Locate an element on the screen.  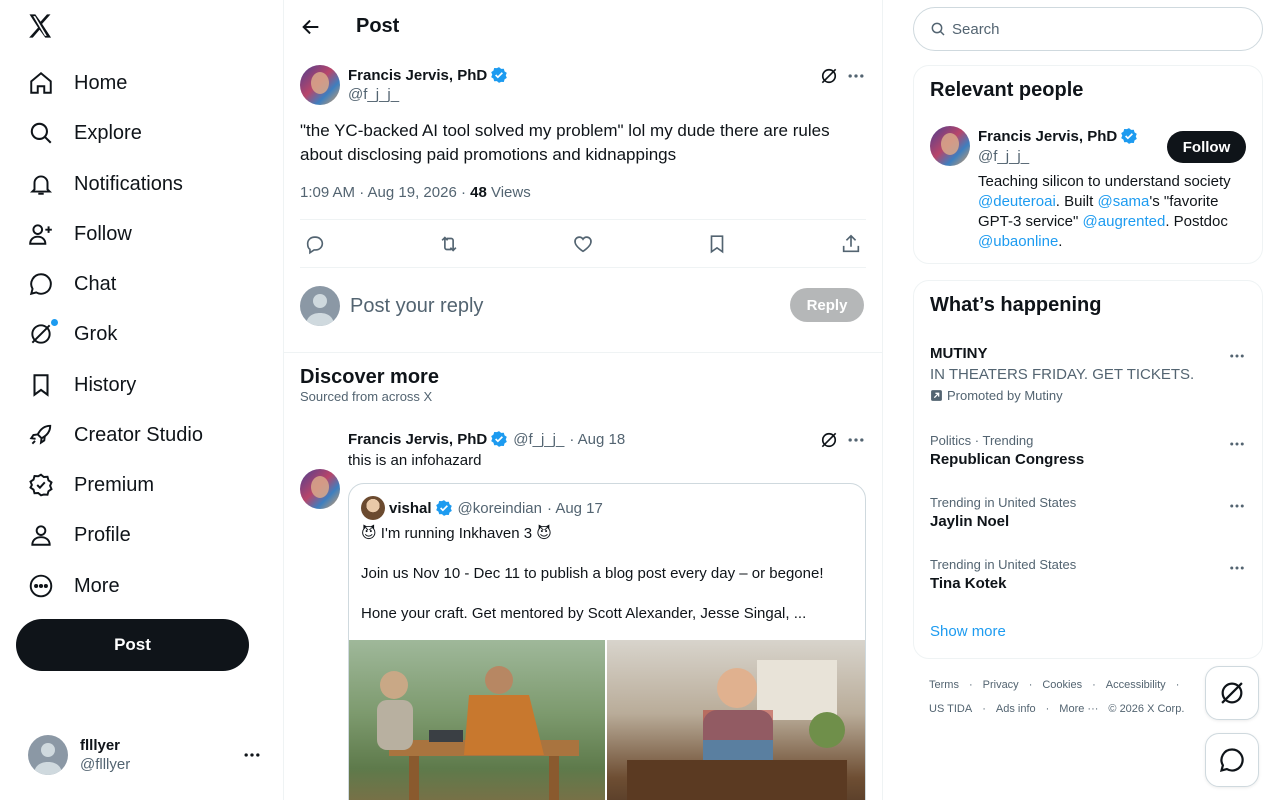
repost-icon is located at coordinates (449, 244).